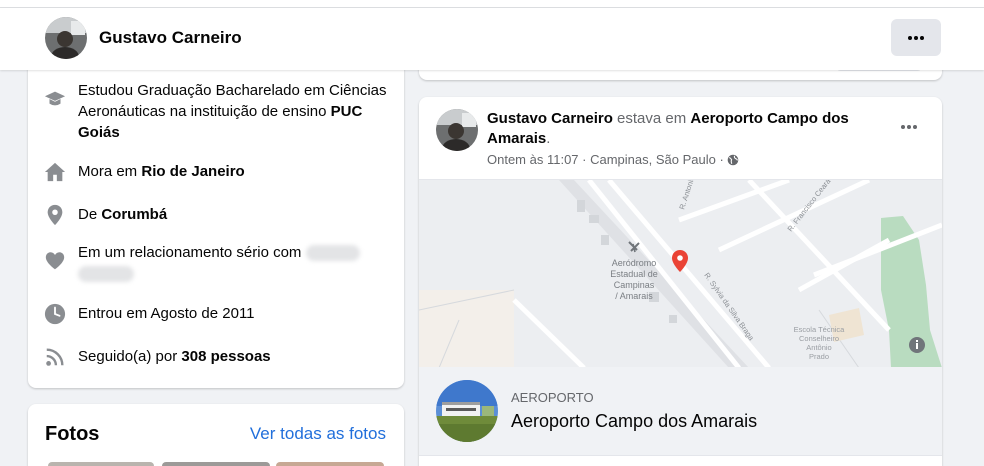 The image size is (984, 466). Describe the element at coordinates (634, 421) in the screenshot. I see `place-name: Aeroporto Campo dos Amarais` at that location.